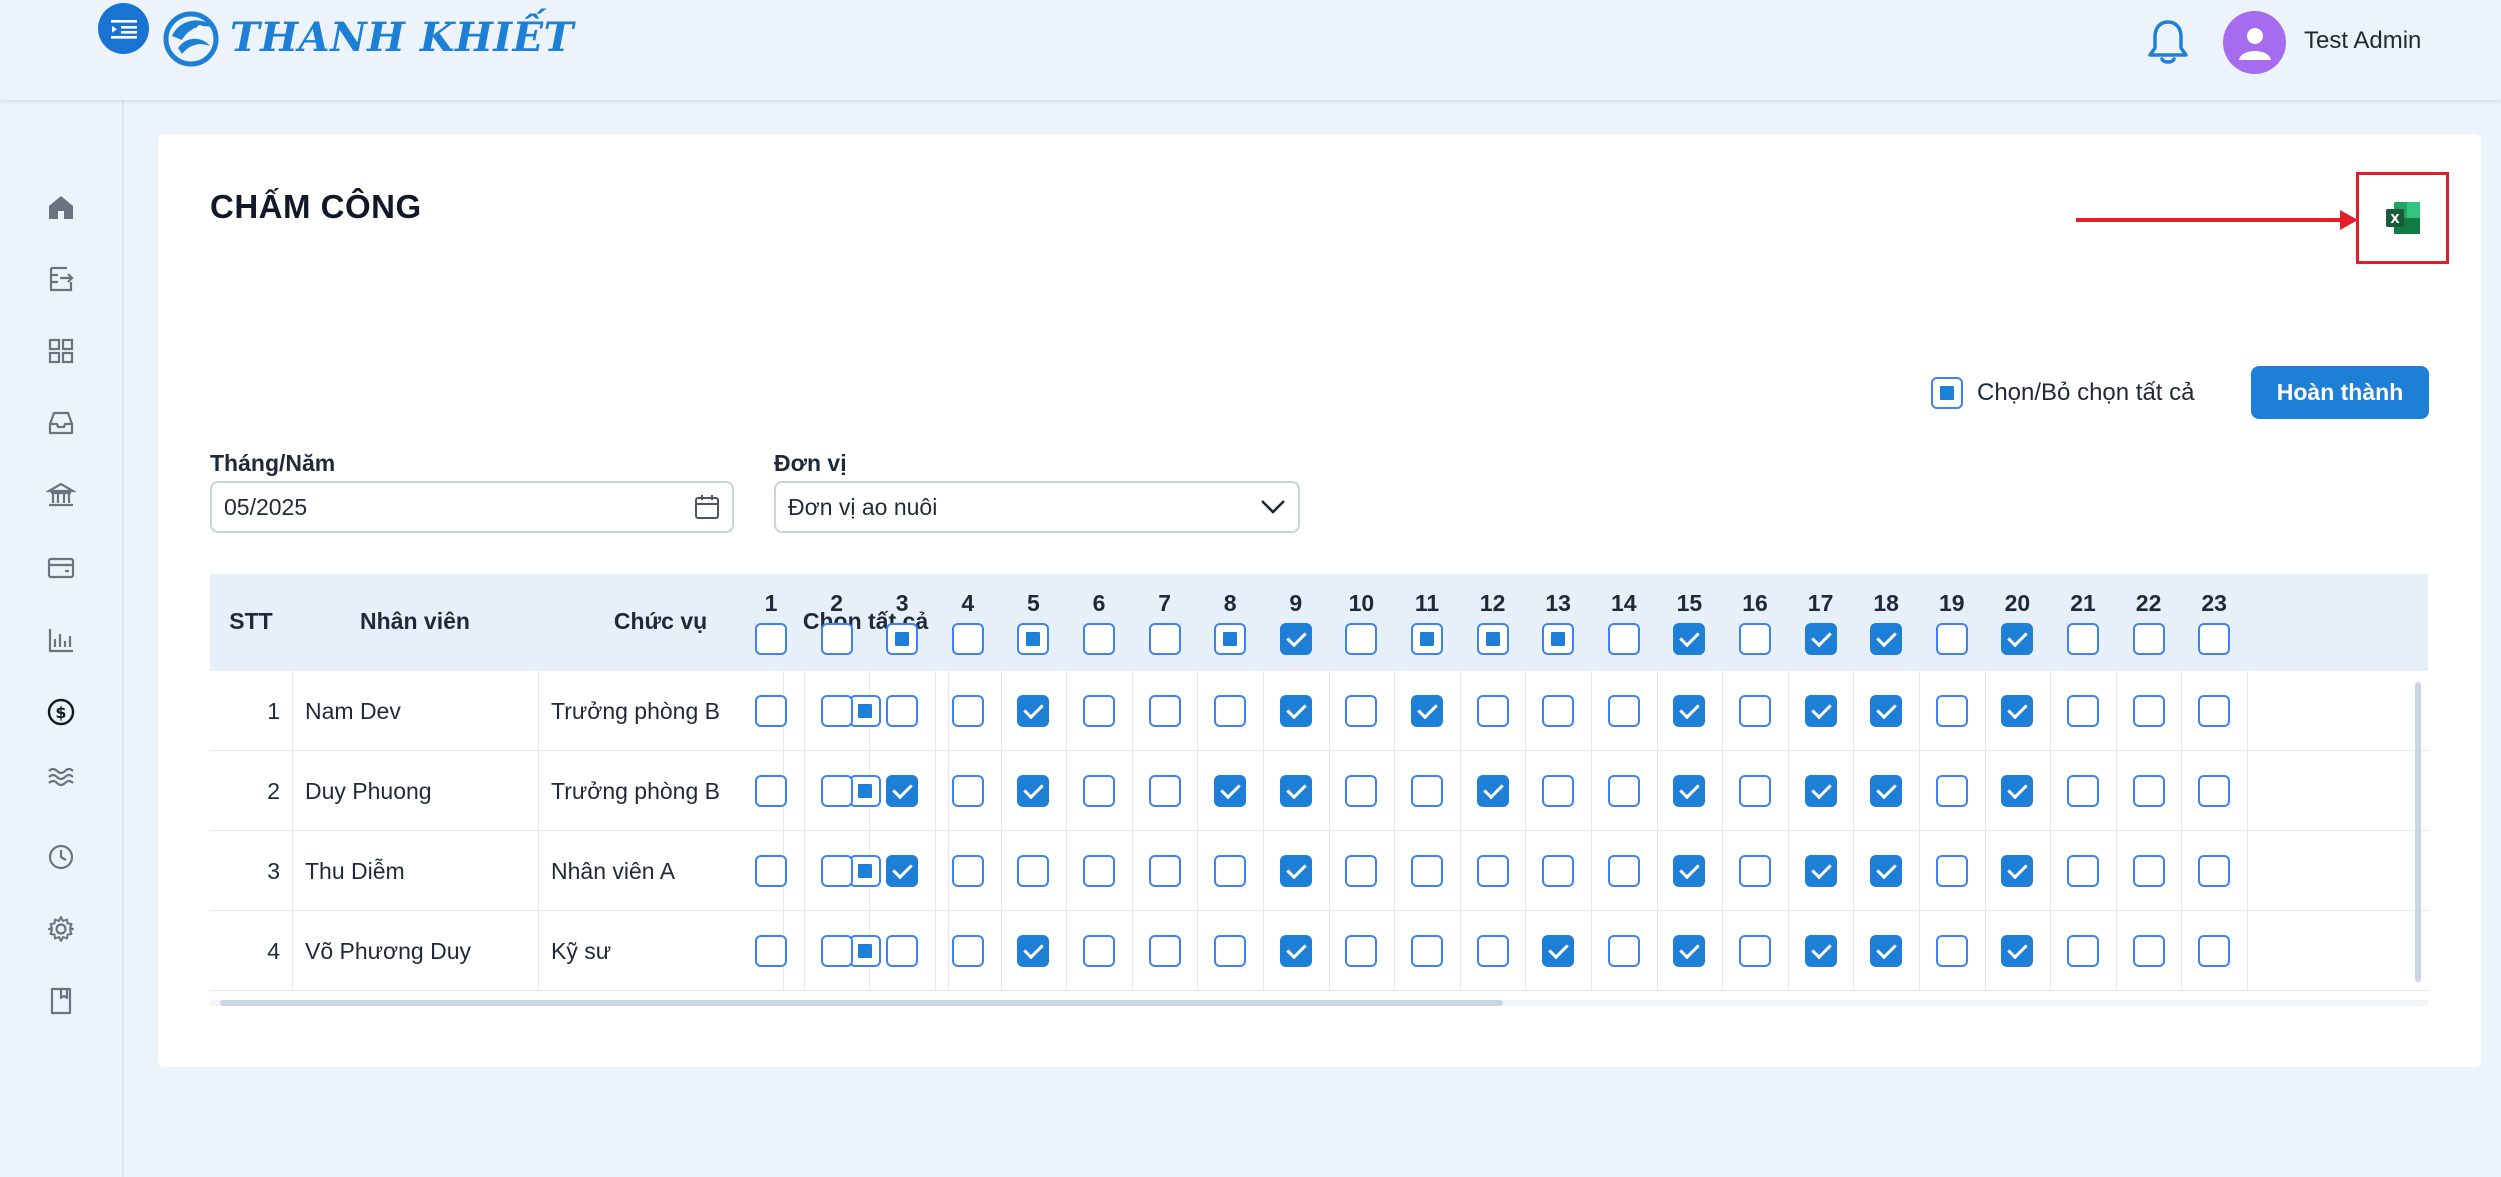  I want to click on document-export-icon, so click(61, 279).